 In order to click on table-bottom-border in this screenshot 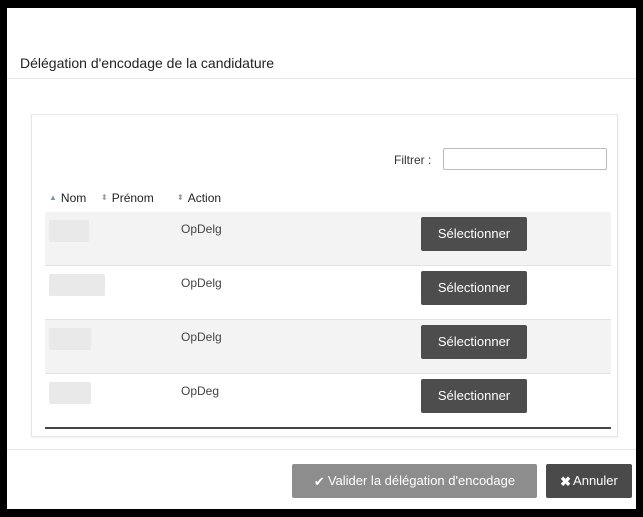, I will do `click(328, 428)`.